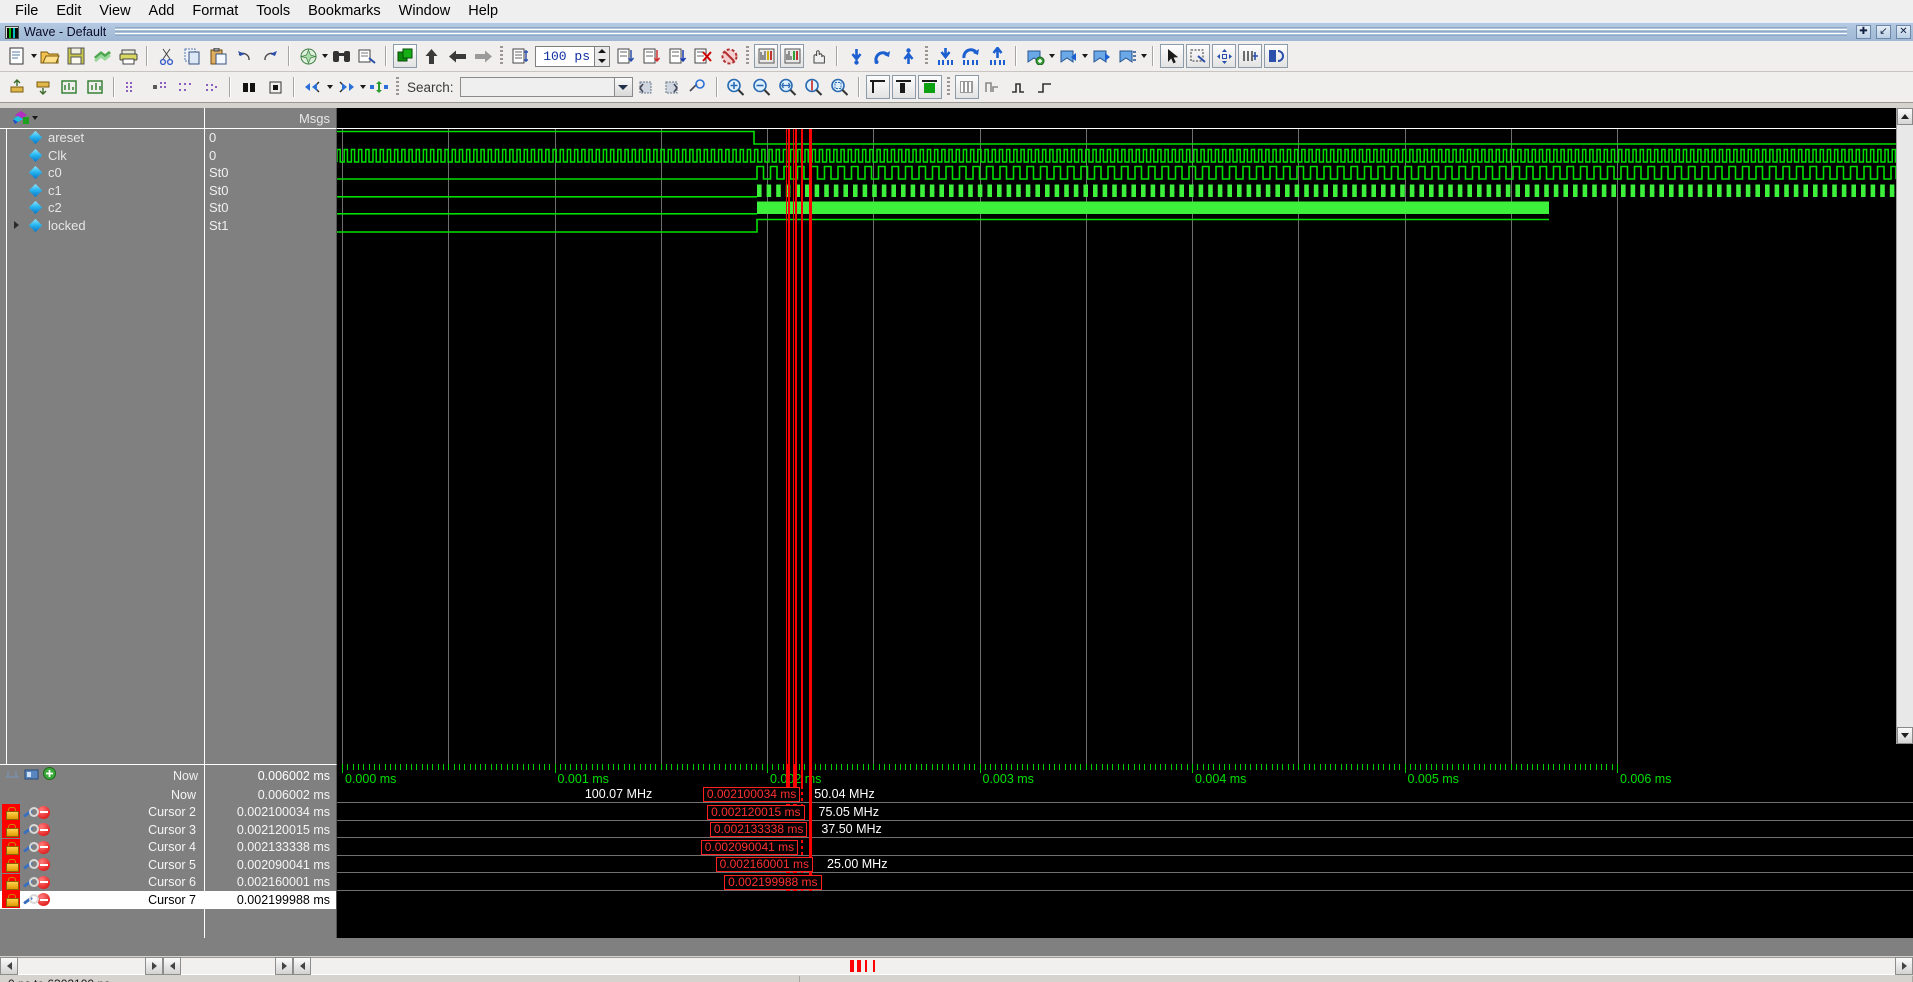 The width and height of the screenshot is (1913, 982). Describe the element at coordinates (1143, 56) in the screenshot. I see `bookmark-list-caret` at that location.